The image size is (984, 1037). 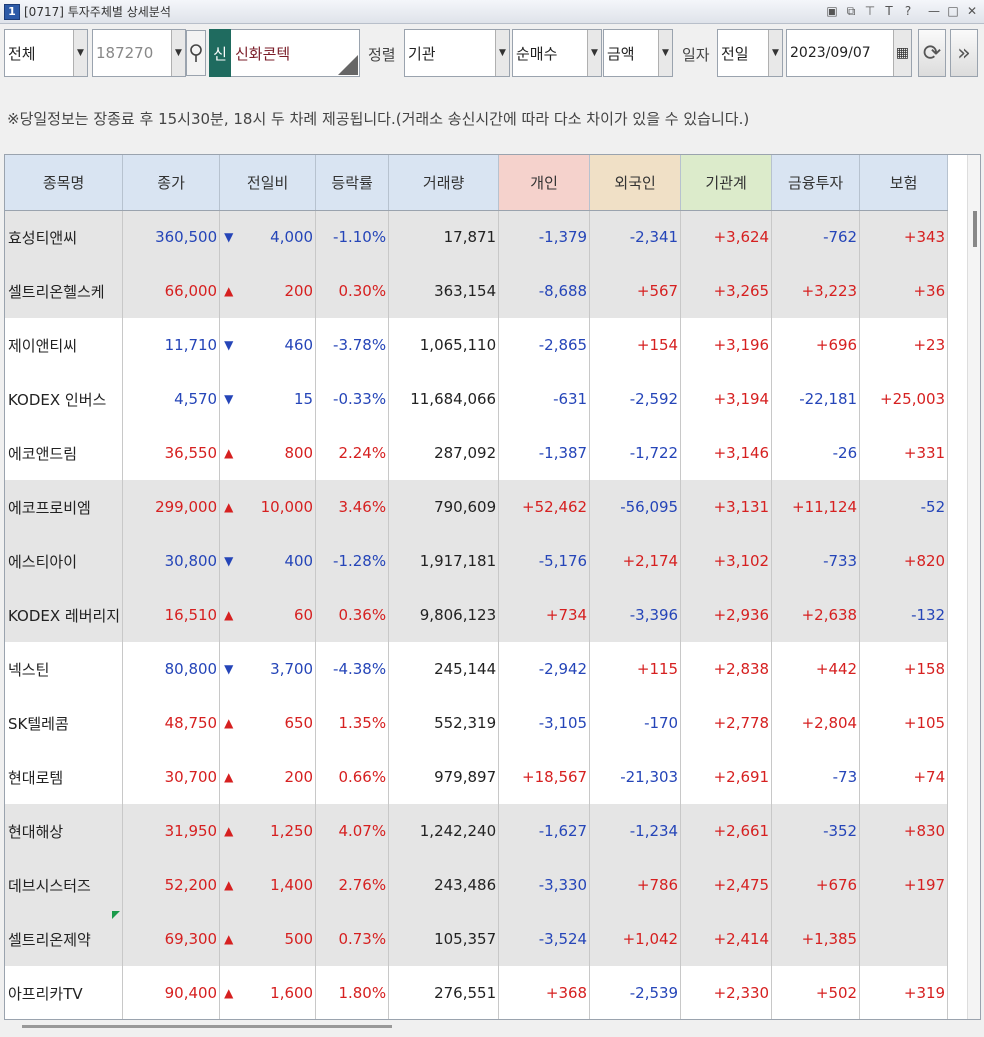 I want to click on financial-investment-cell: -26, so click(x=816, y=453).